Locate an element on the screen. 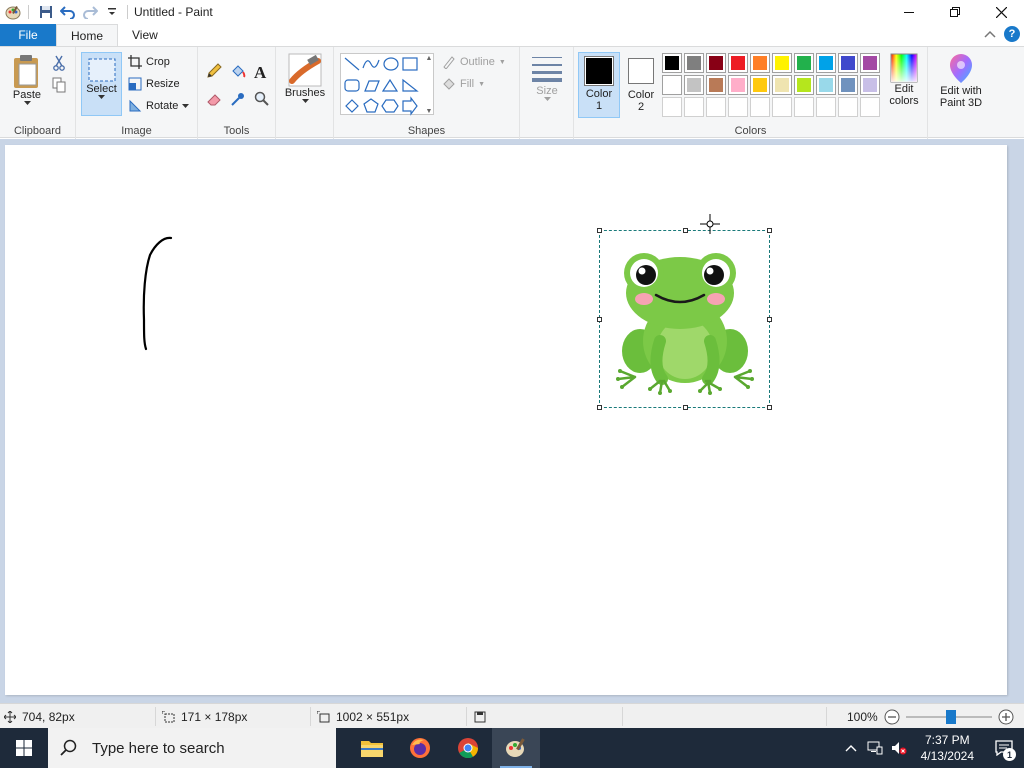  window-controls is located at coordinates (955, 12).